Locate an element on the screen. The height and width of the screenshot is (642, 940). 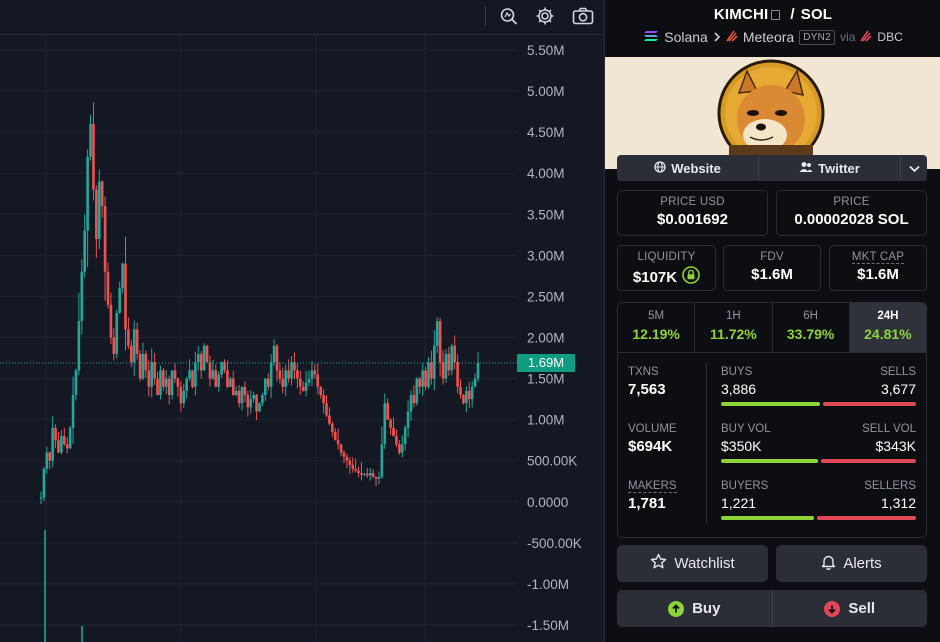
twitter-button: Twitter is located at coordinates (830, 168).